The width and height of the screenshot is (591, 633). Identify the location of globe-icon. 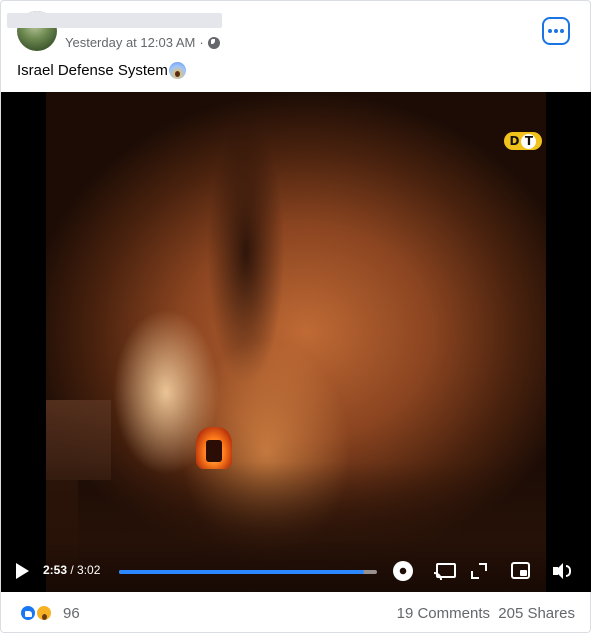
(213, 42).